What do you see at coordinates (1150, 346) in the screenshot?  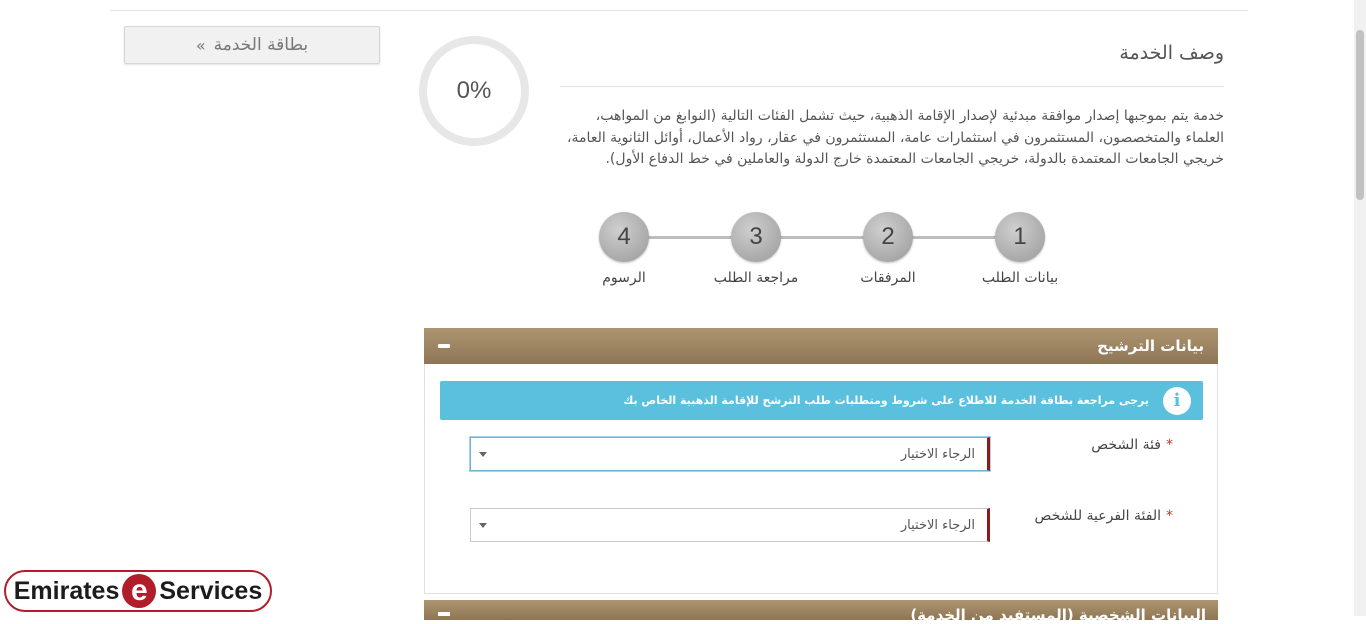 I see `nomination-panel-title: بيانات الترشيح` at bounding box center [1150, 346].